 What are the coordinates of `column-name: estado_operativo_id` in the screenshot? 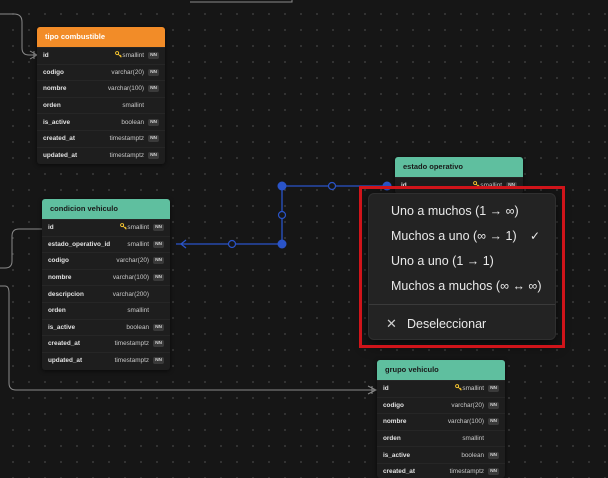 It's located at (79, 244).